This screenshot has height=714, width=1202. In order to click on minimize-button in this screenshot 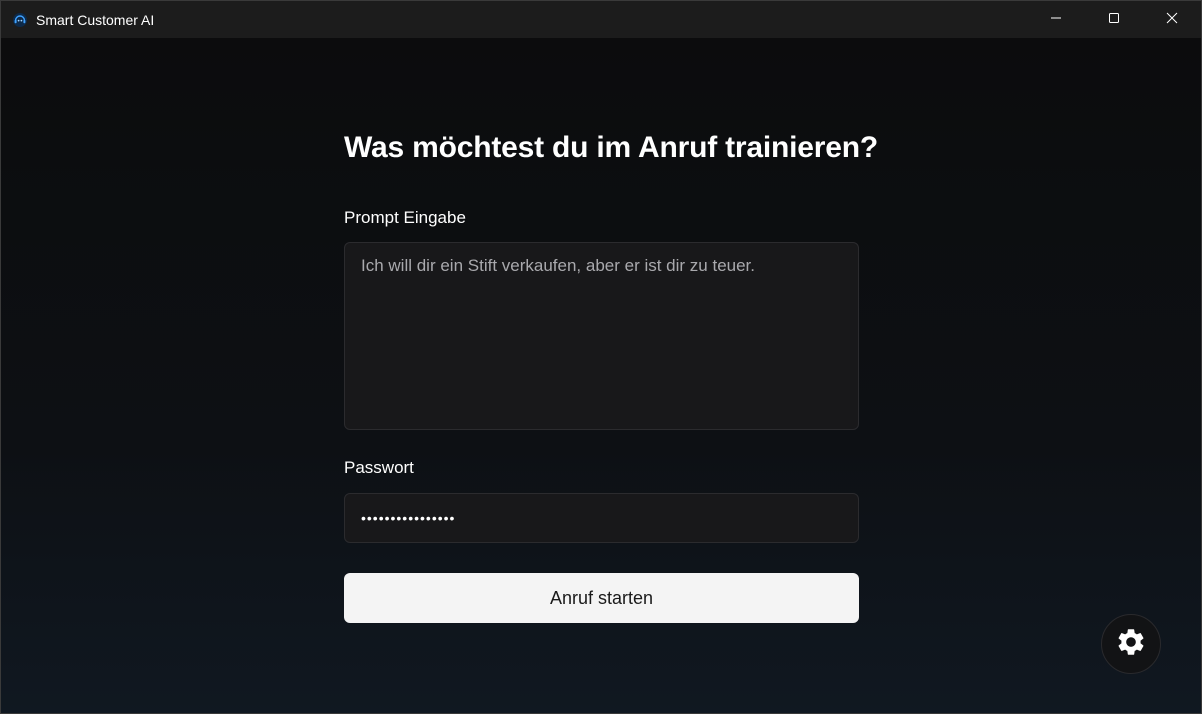, I will do `click(1056, 19)`.